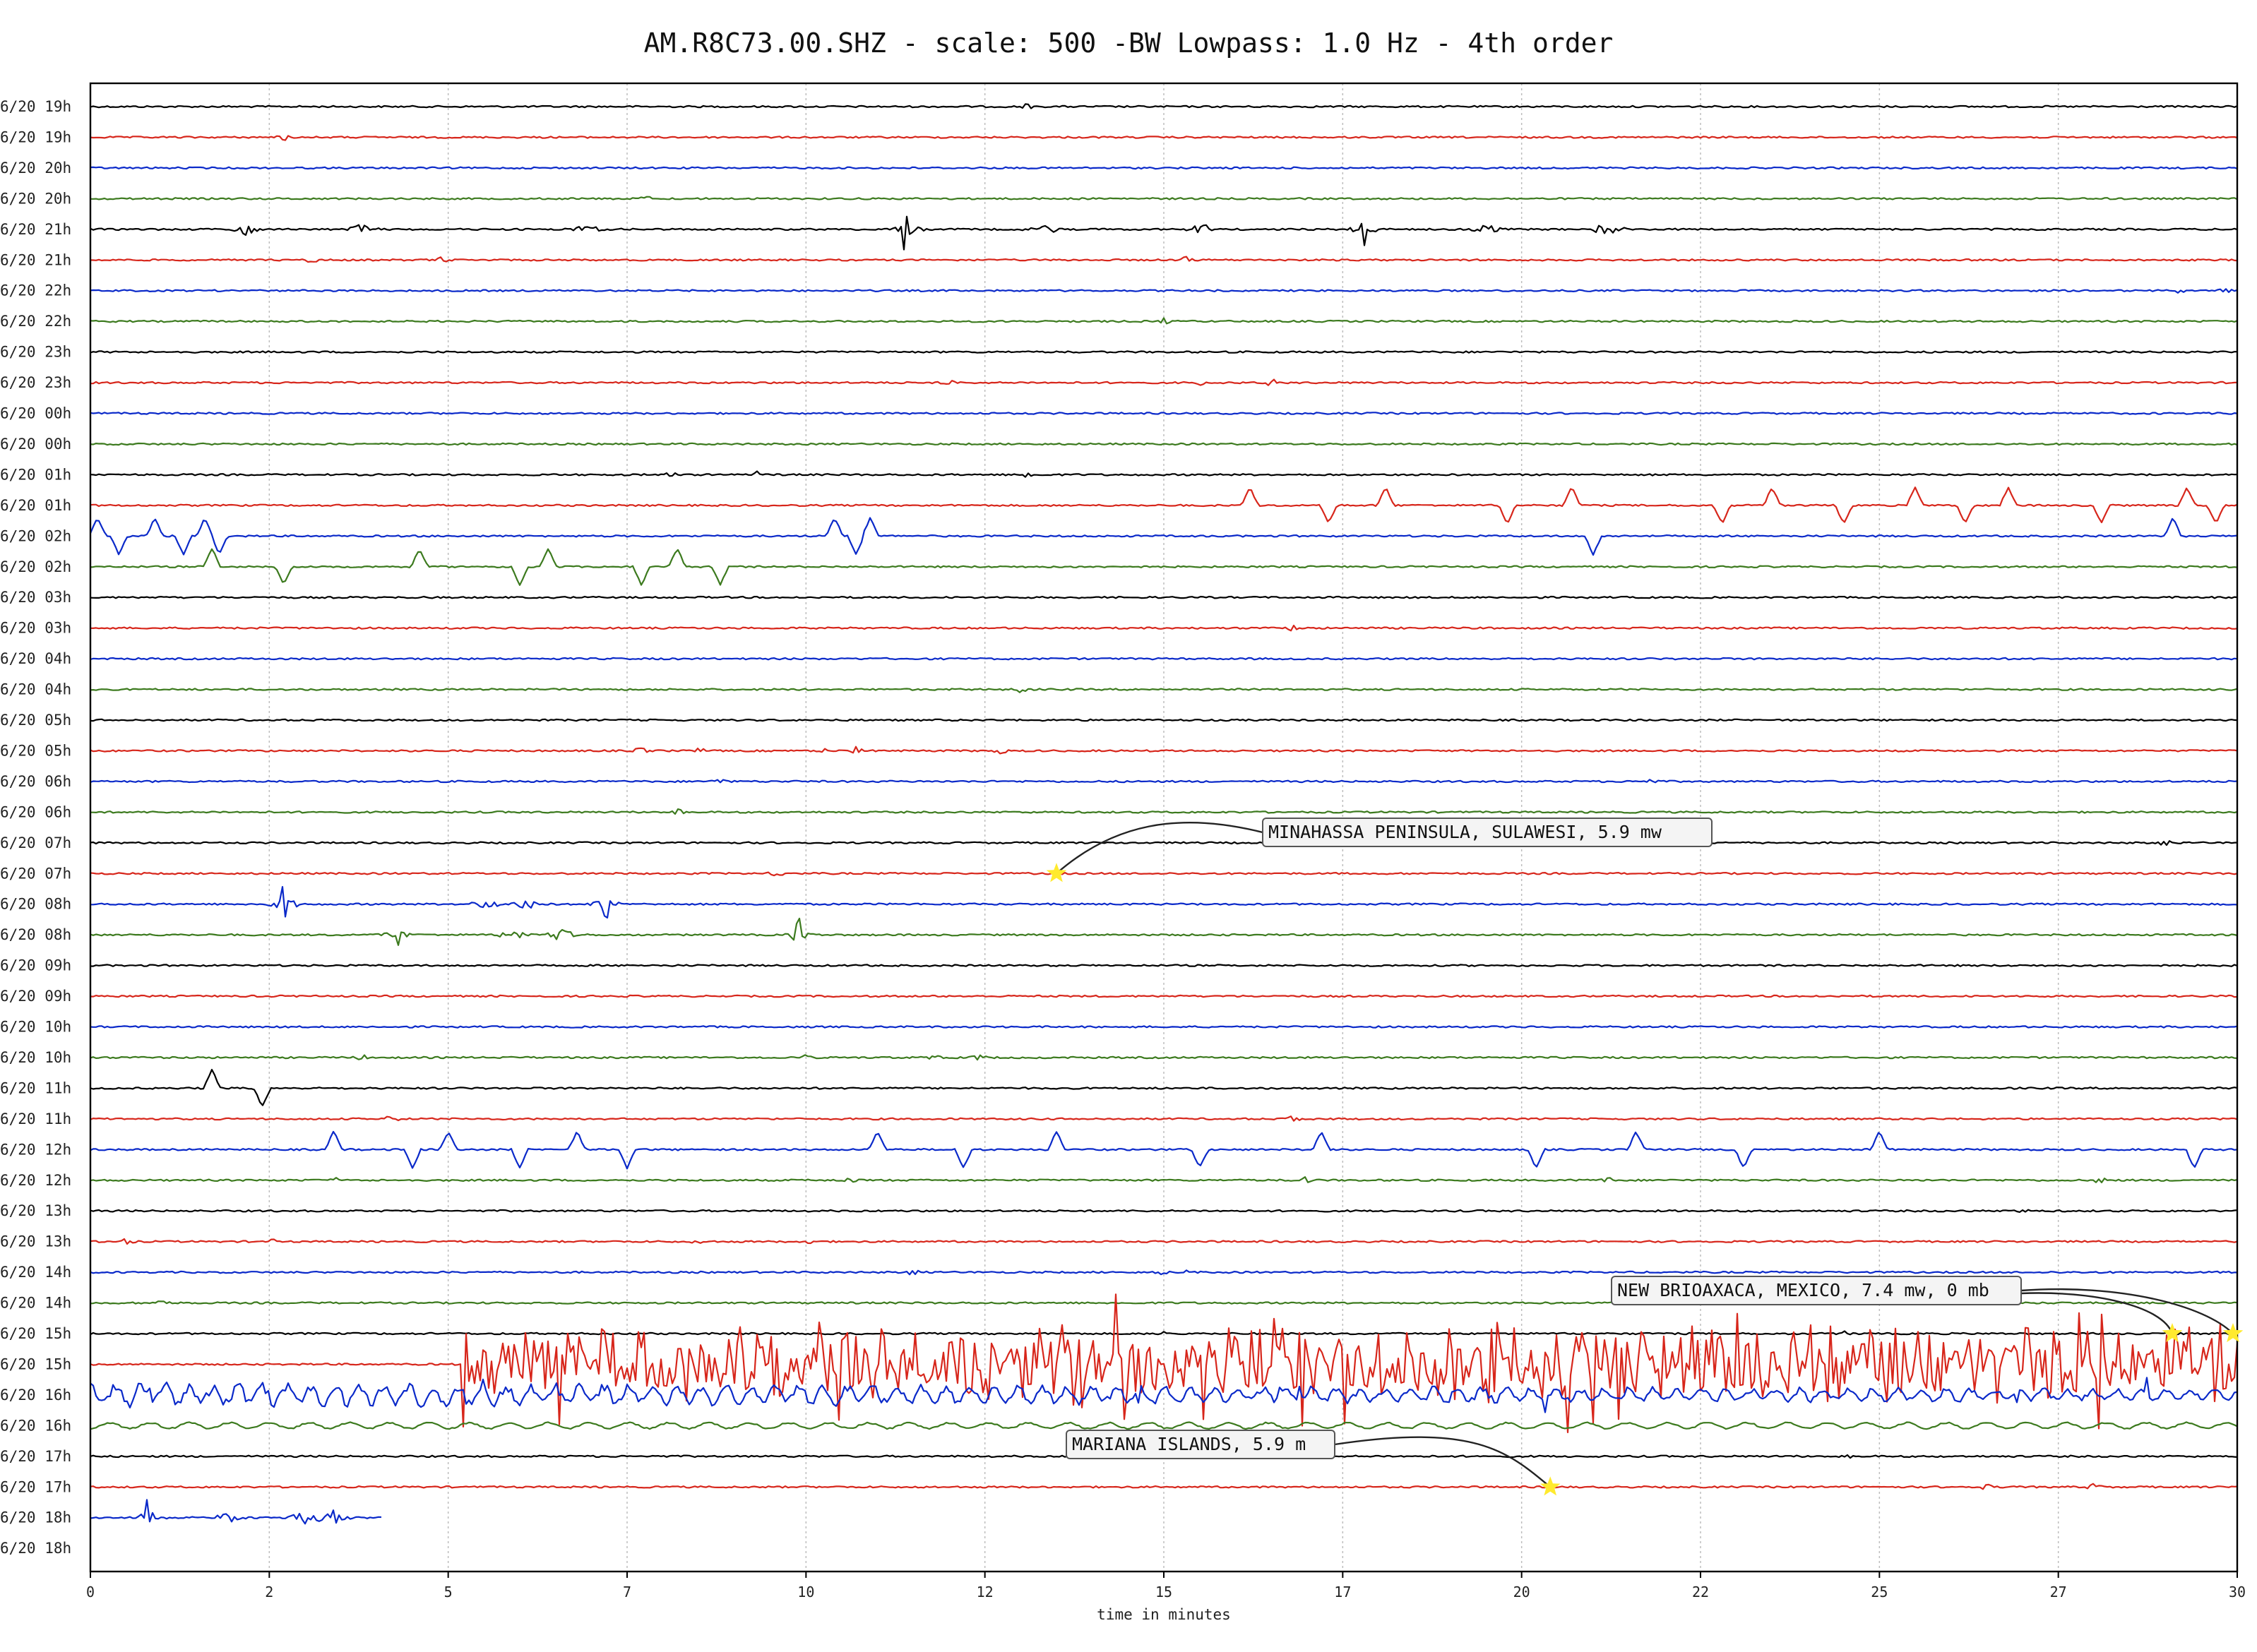 This screenshot has width=2257, height=1652. Describe the element at coordinates (90, 1592) in the screenshot. I see `x-tick-label: 0` at that location.